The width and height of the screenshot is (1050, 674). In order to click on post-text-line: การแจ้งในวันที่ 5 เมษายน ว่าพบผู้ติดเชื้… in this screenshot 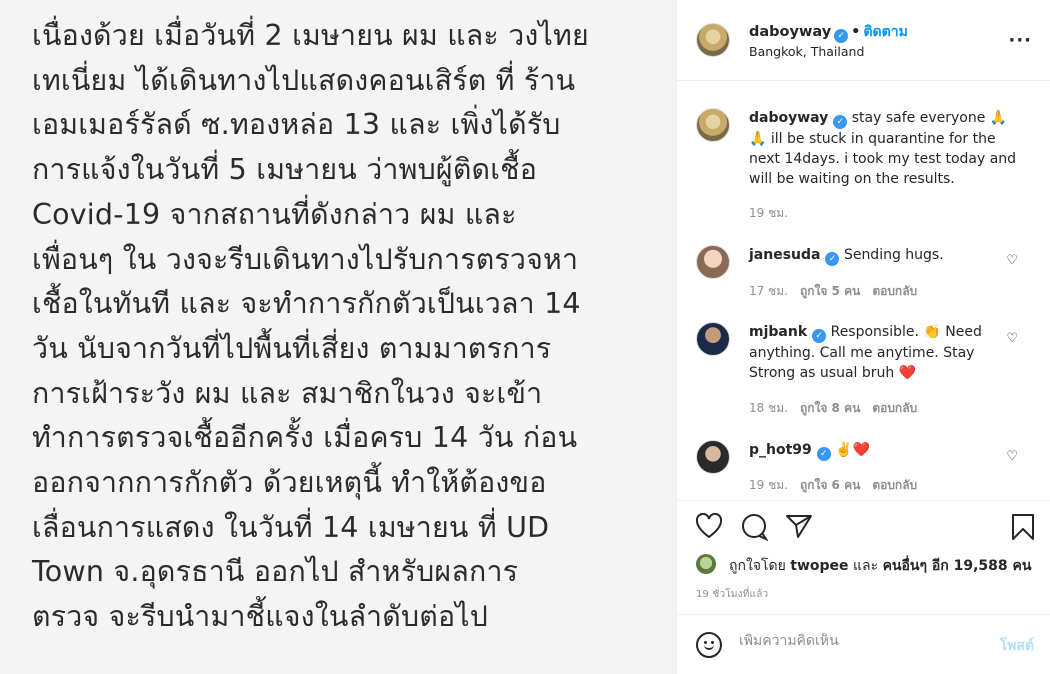, I will do `click(285, 170)`.